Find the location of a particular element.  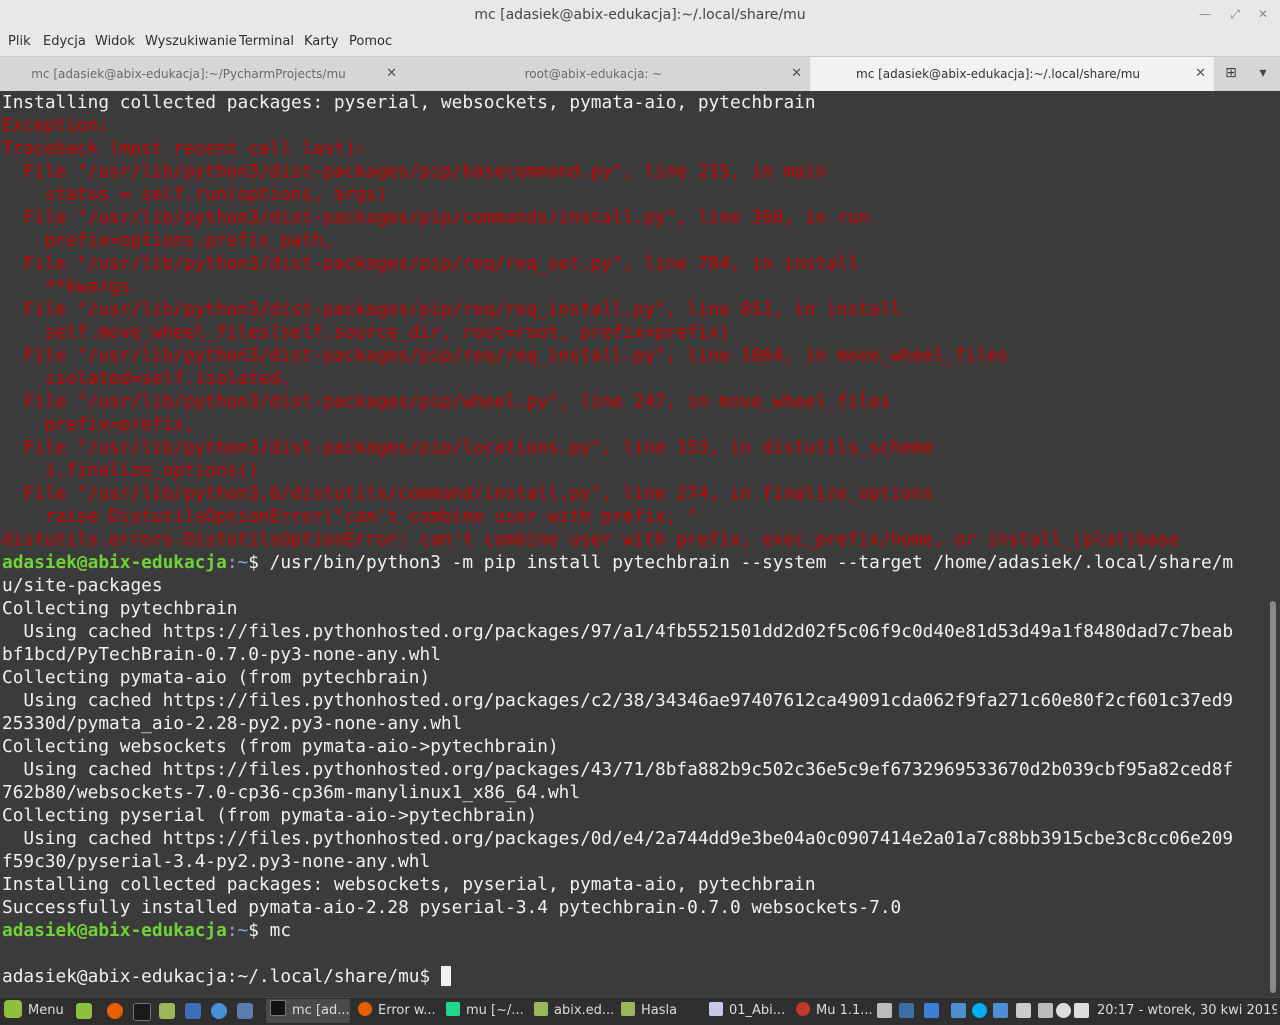

menu-widok: Widok is located at coordinates (115, 41).